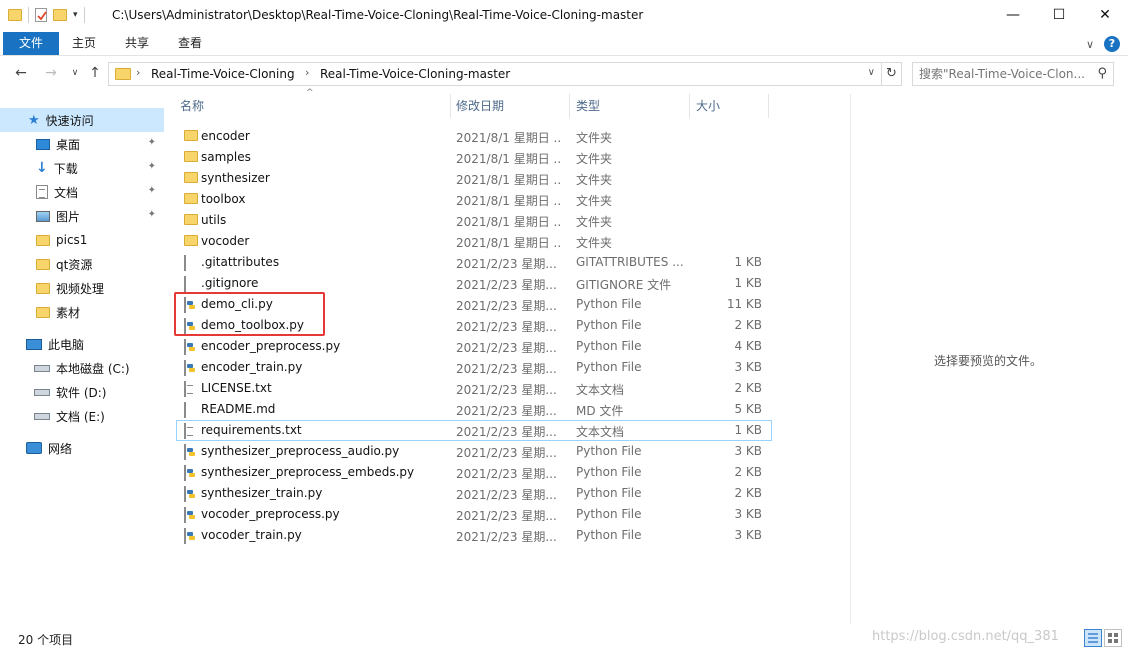 Image resolution: width=1128 pixels, height=653 pixels. What do you see at coordinates (46, 640) in the screenshot?
I see `item-count: 20 个项目` at bounding box center [46, 640].